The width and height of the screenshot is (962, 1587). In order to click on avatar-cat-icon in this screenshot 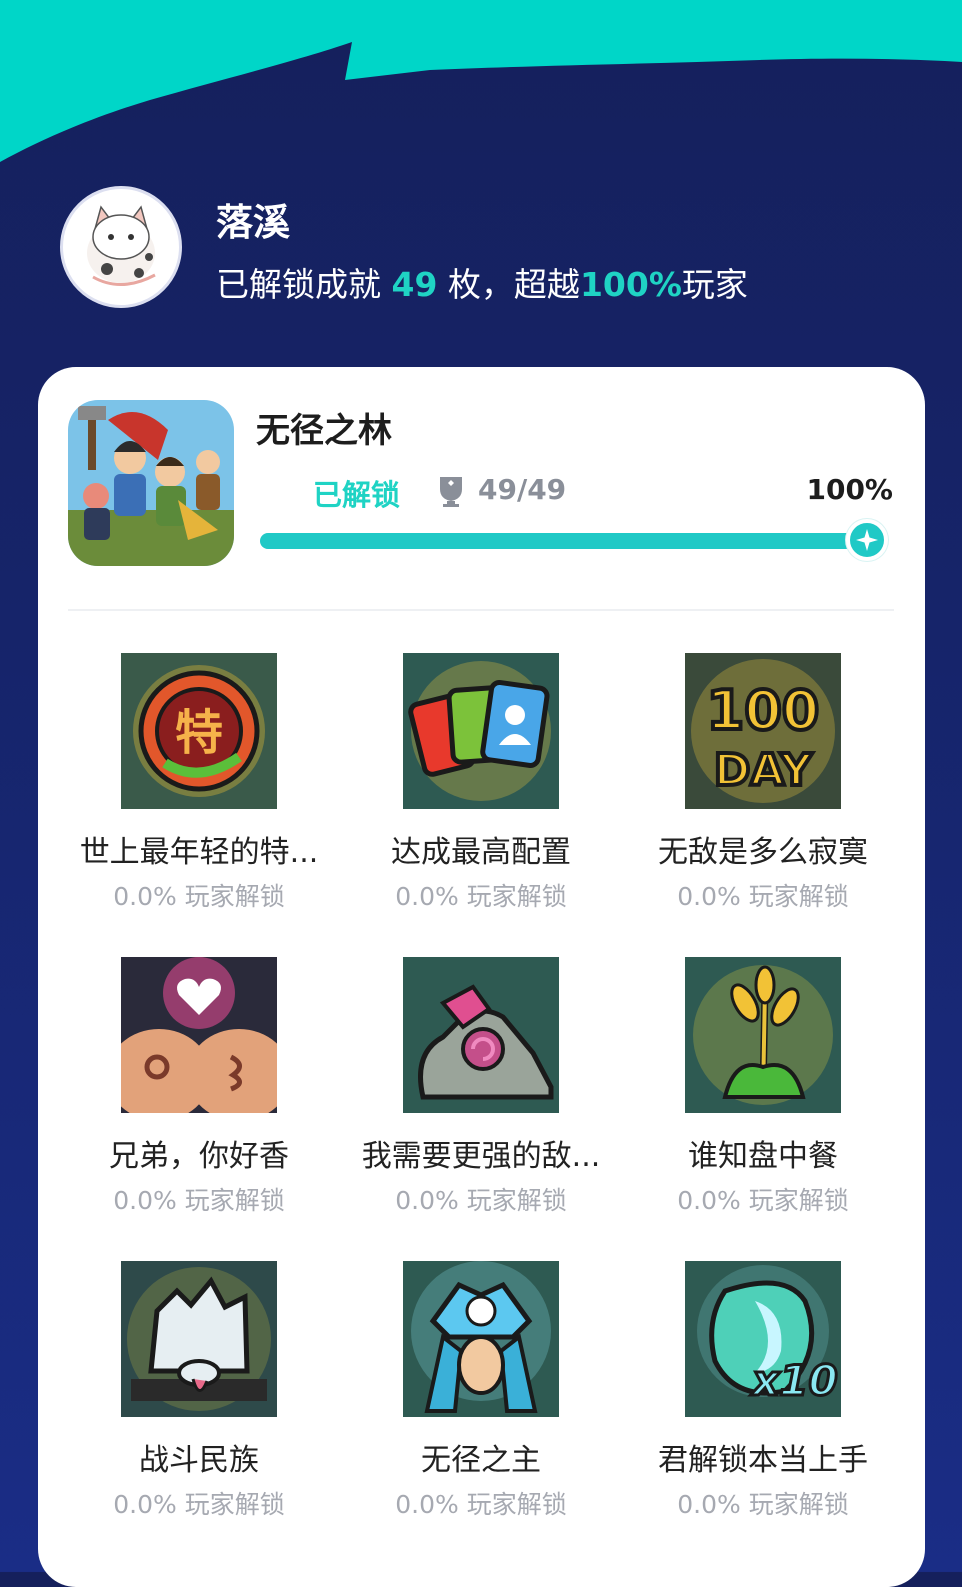, I will do `click(121, 246)`.